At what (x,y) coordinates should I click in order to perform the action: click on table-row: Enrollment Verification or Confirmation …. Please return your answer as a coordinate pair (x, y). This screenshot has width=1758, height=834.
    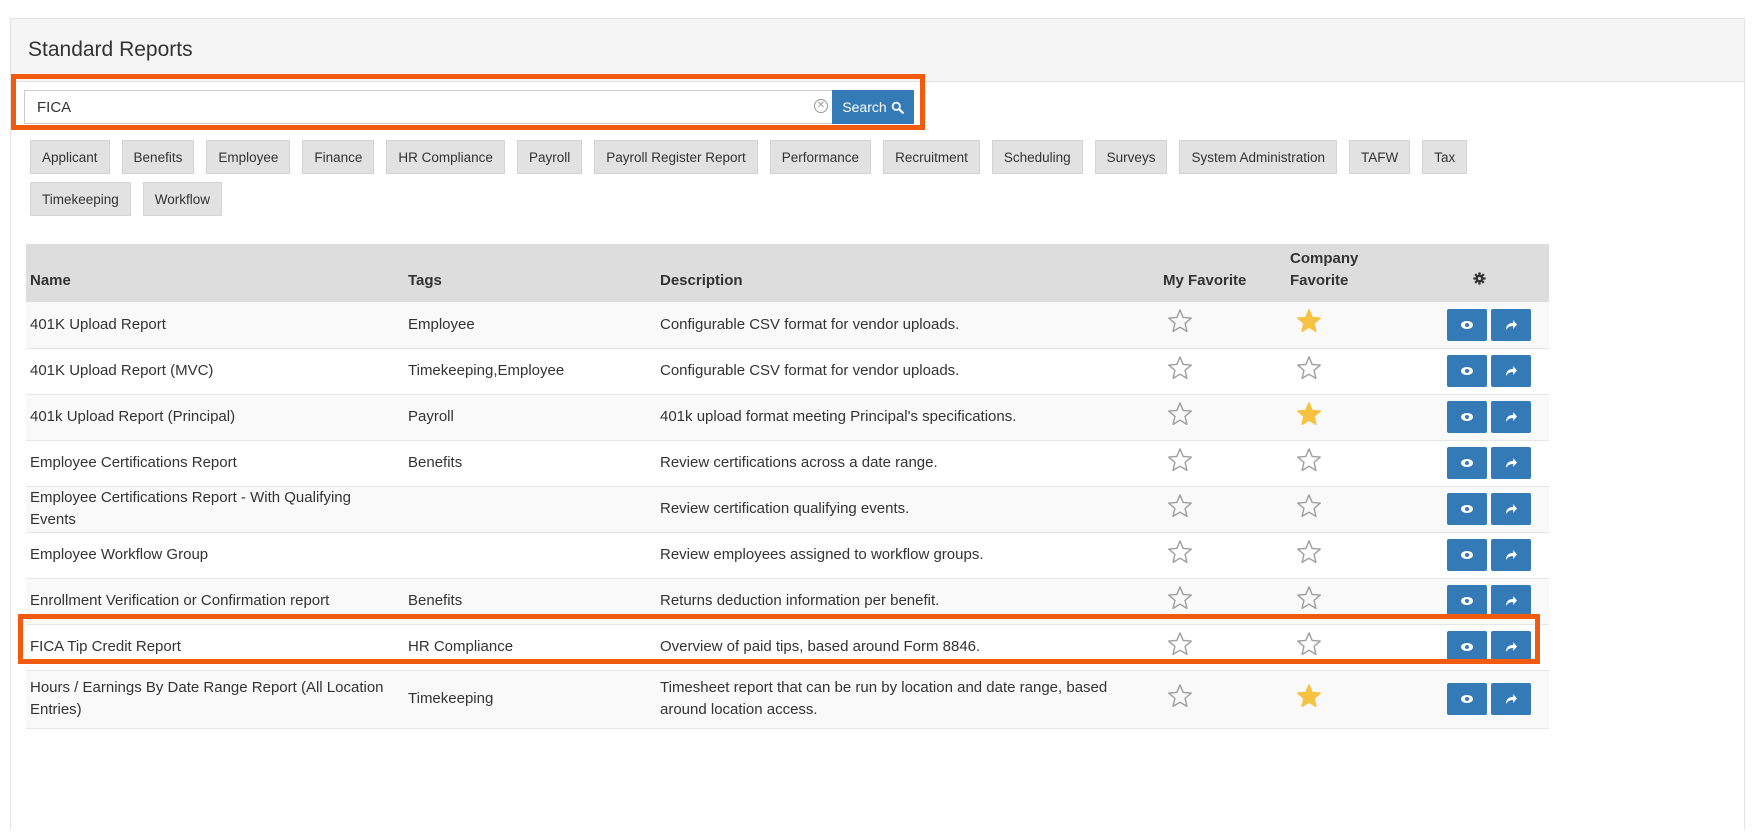
    Looking at the image, I should click on (787, 601).